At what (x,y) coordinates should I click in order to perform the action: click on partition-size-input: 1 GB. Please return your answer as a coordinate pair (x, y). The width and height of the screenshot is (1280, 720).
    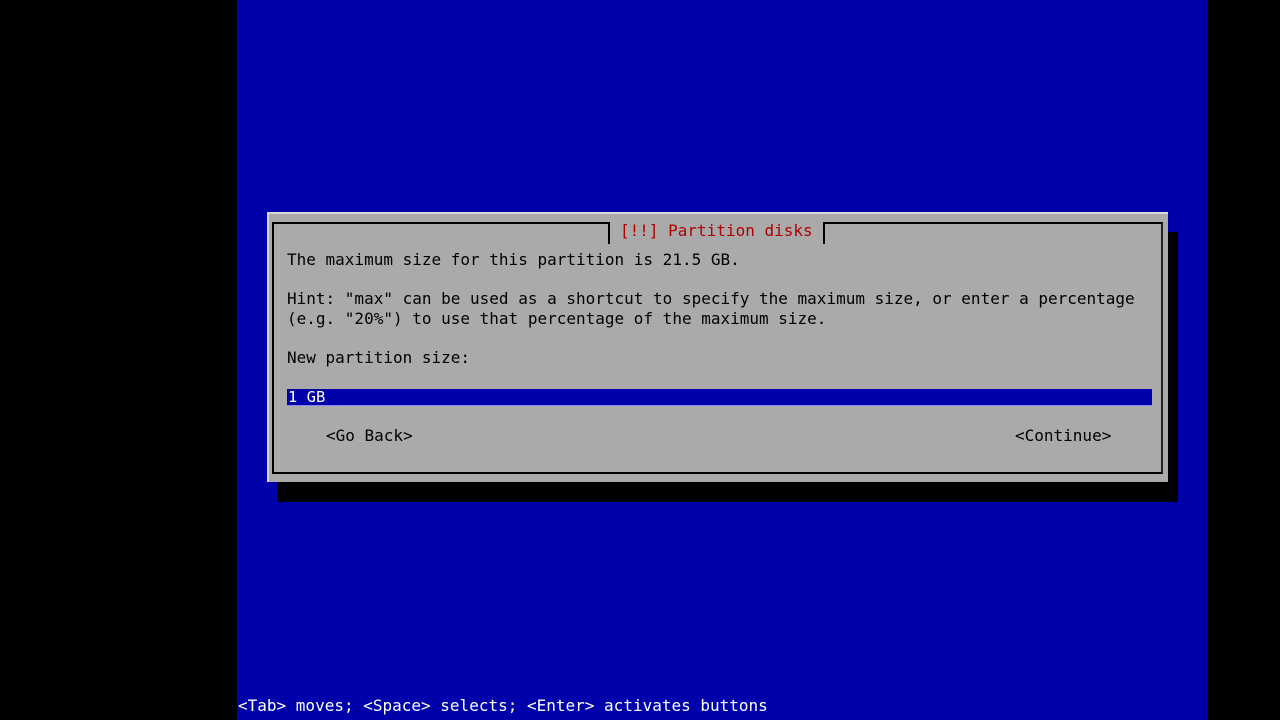
    Looking at the image, I should click on (719, 397).